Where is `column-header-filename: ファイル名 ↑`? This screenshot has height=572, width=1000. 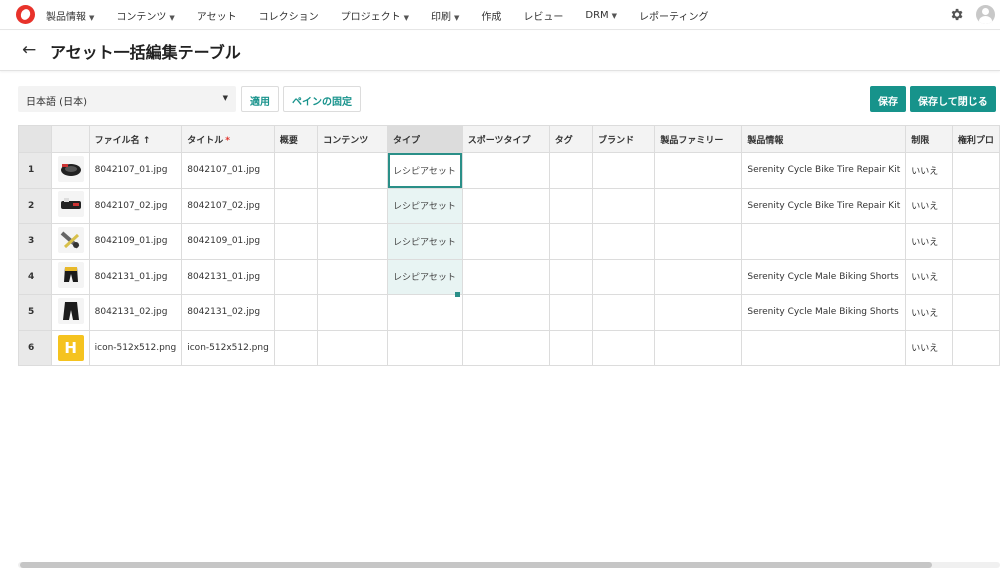 column-header-filename: ファイル名 ↑ is located at coordinates (135, 139).